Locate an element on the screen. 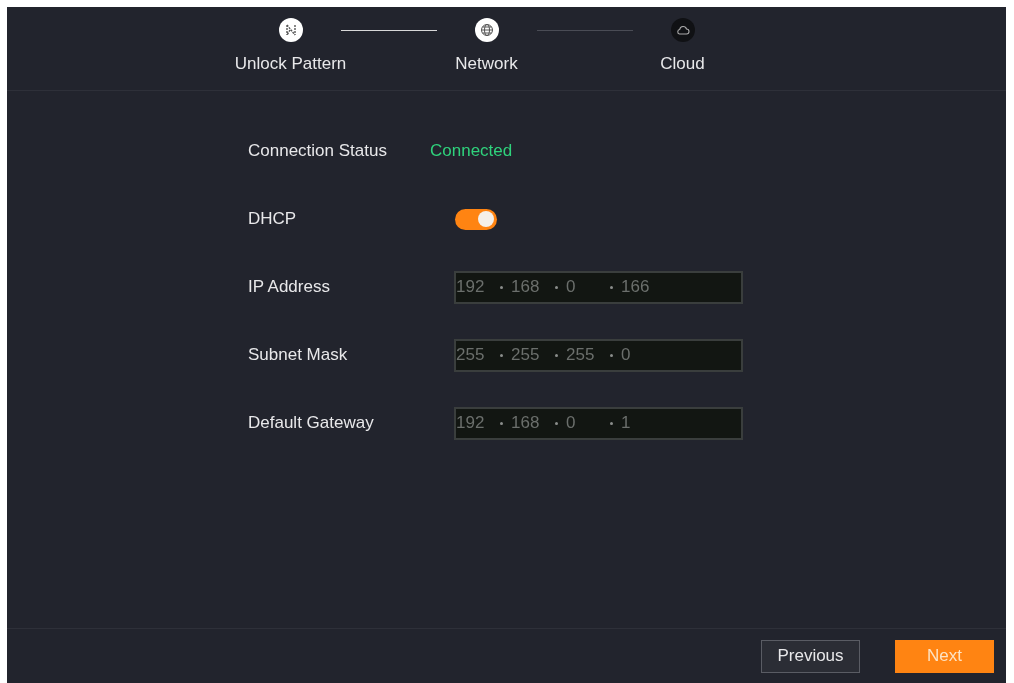 The height and width of the screenshot is (683, 1014). ip-input-field: 192 168 0 1 is located at coordinates (598, 423).